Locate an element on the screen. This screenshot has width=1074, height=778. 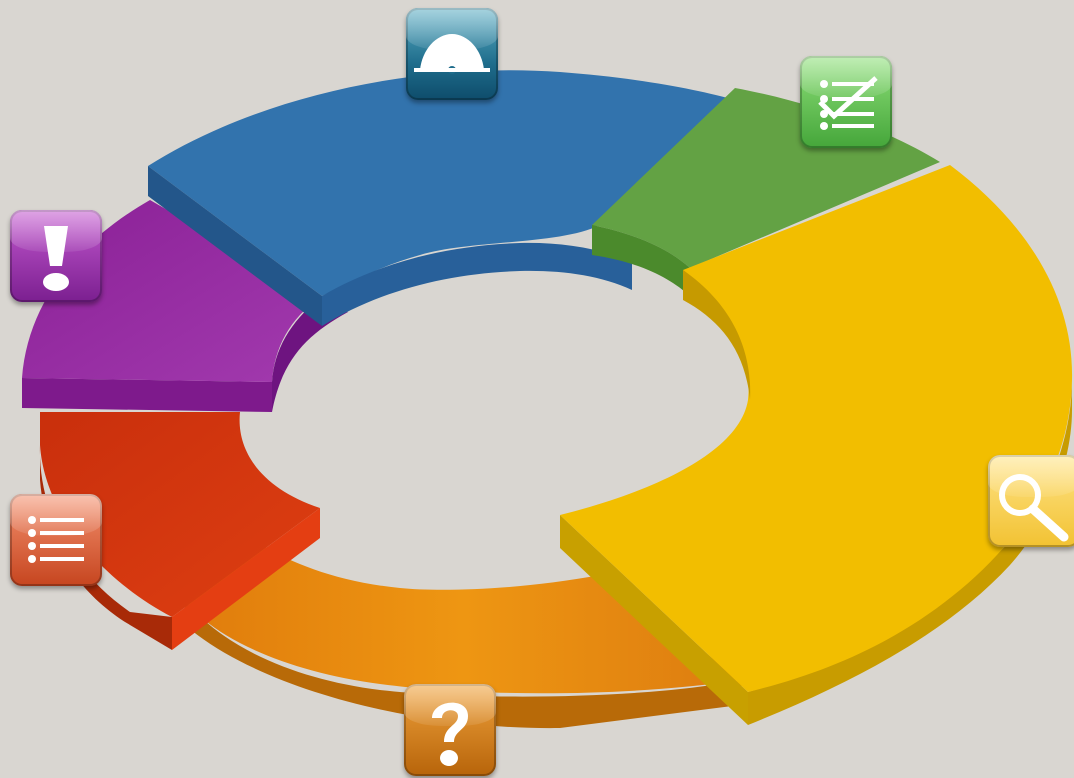
checklist-icon is located at coordinates (848, 103).